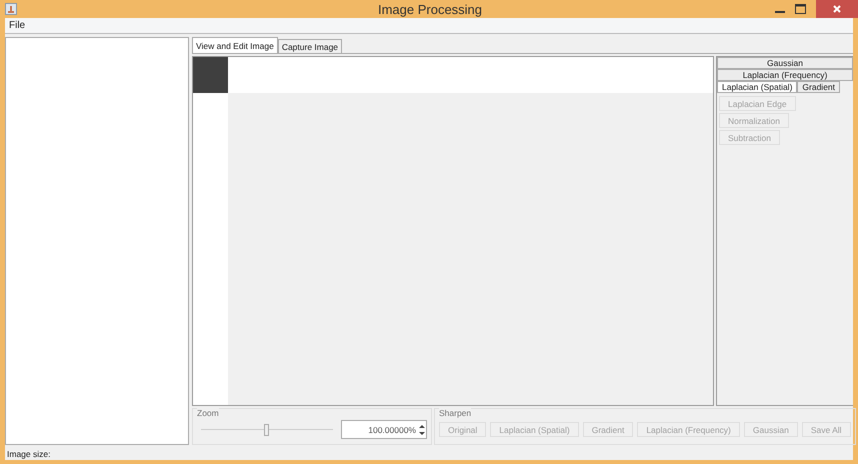 This screenshot has width=858, height=464. Describe the element at coordinates (11, 9) in the screenshot. I see `app-icon` at that location.